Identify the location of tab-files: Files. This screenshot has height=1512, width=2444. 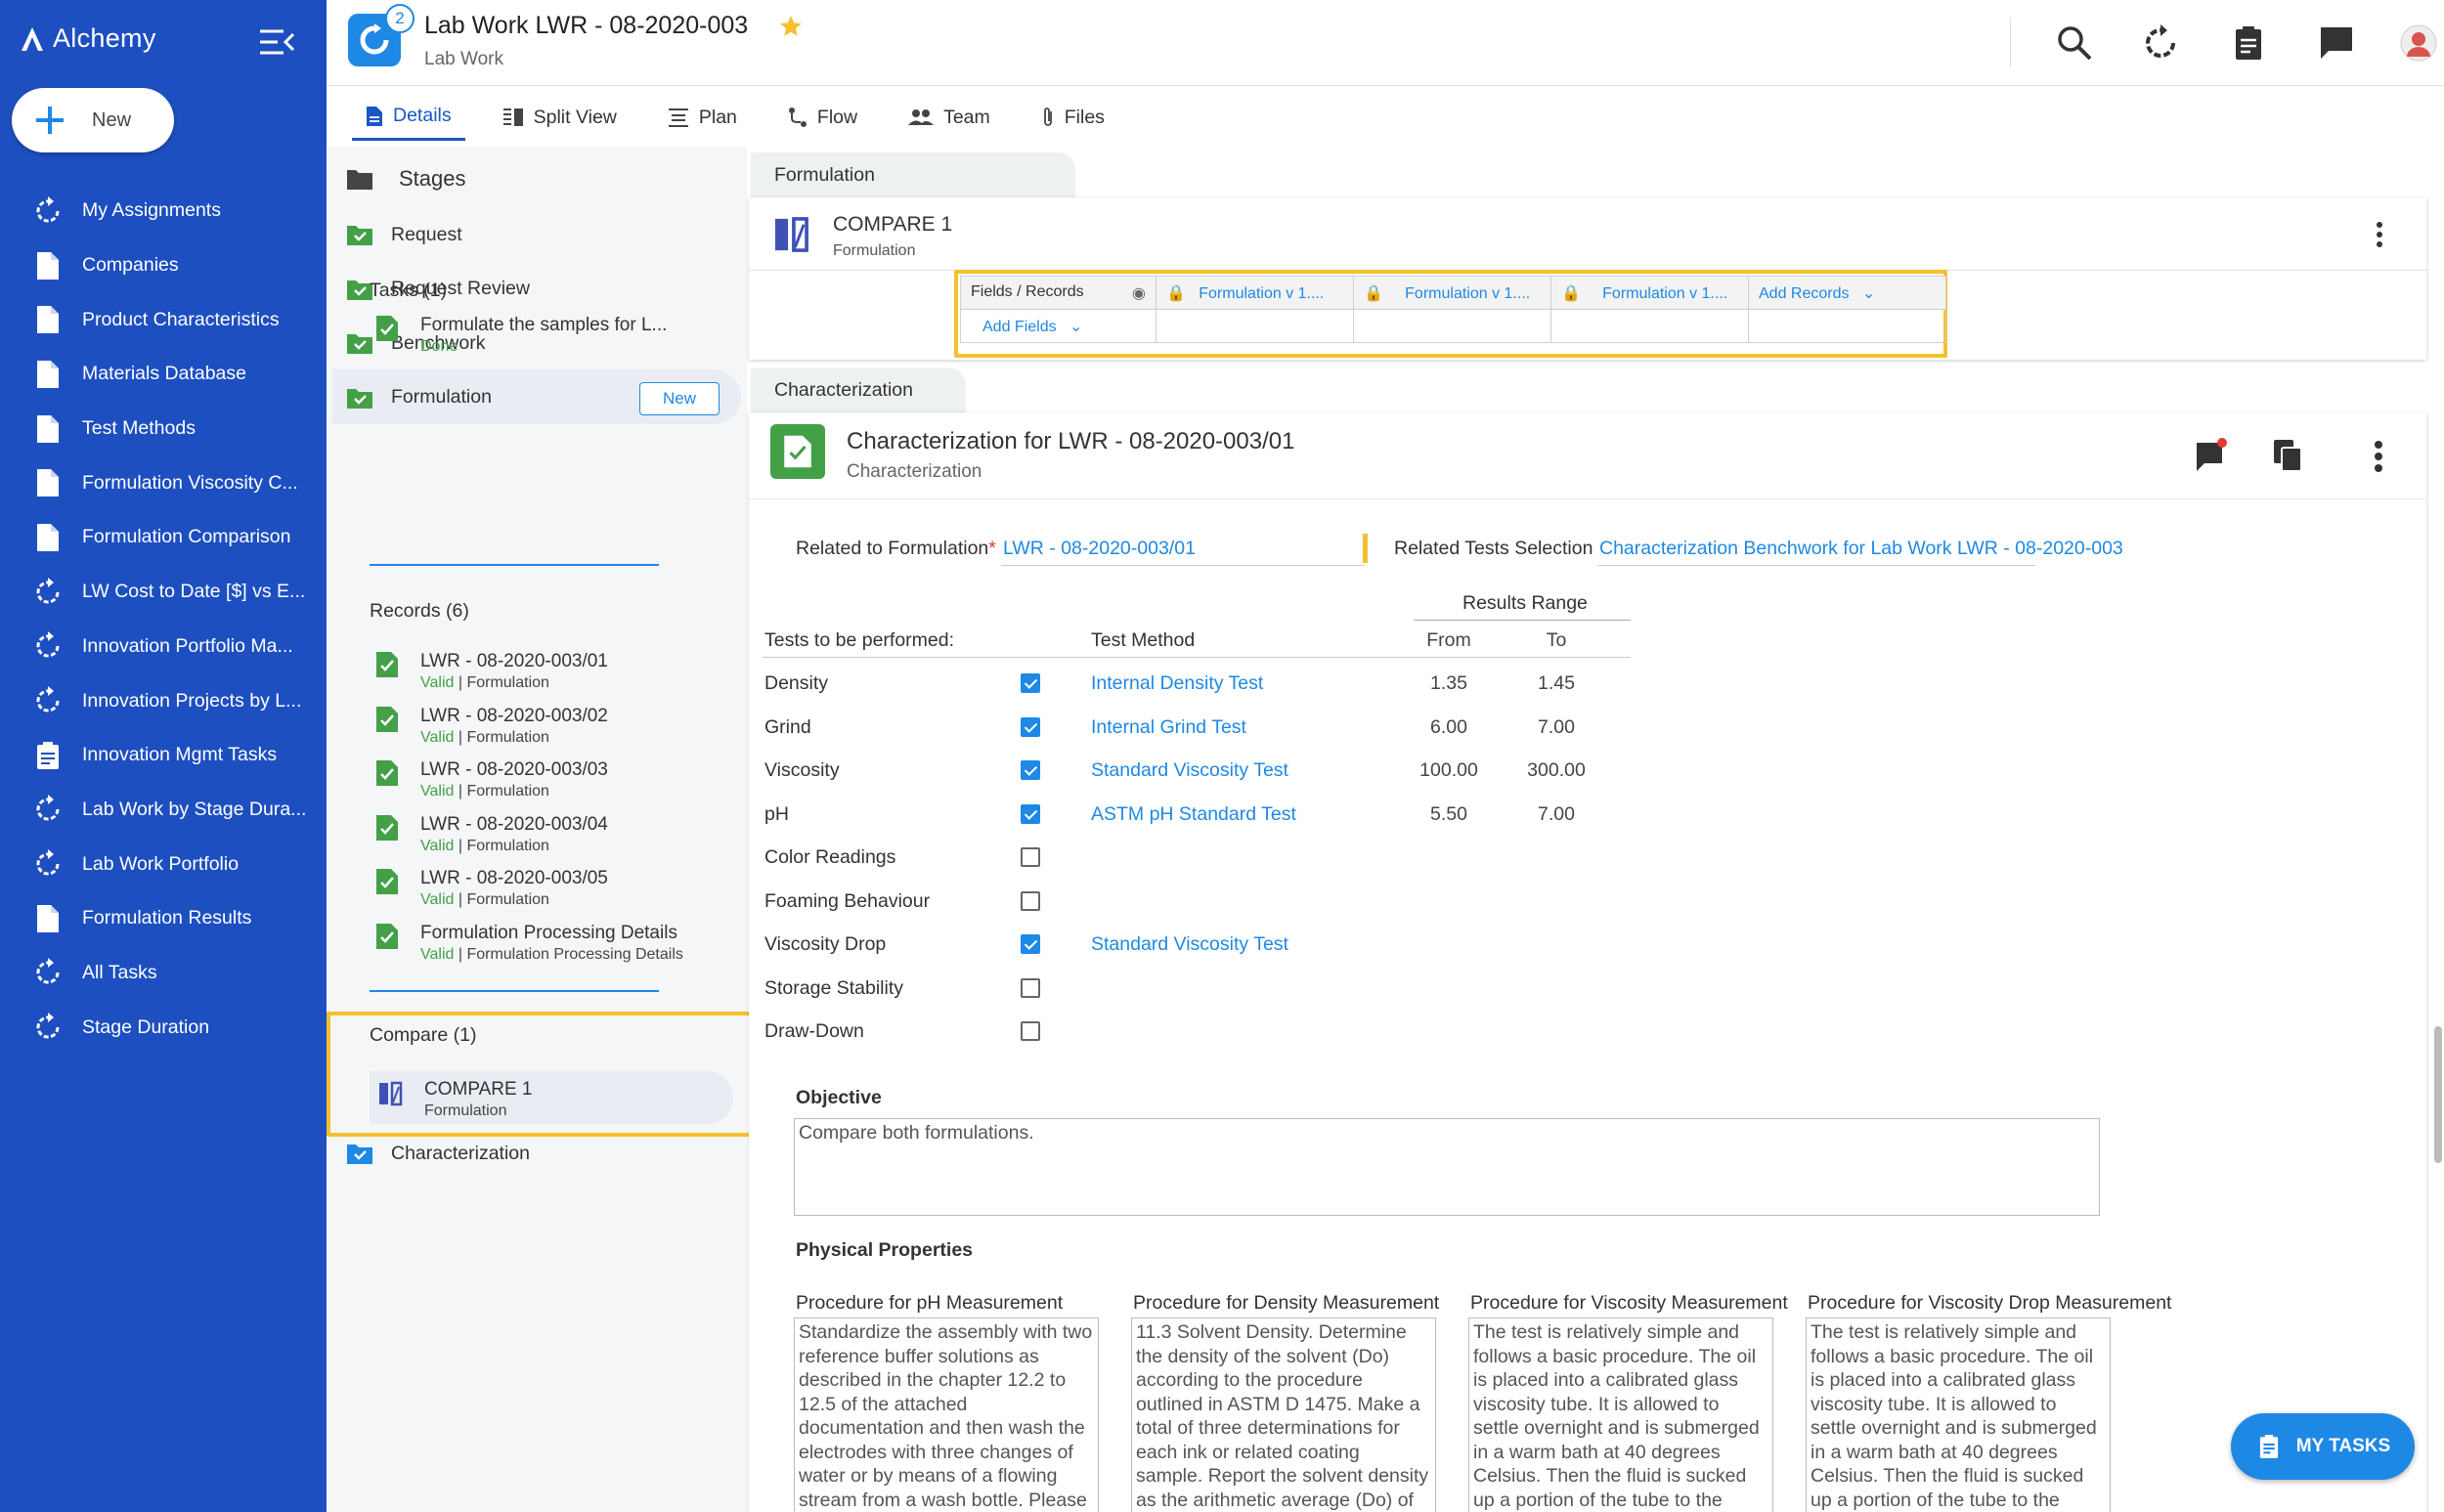
(1072, 117).